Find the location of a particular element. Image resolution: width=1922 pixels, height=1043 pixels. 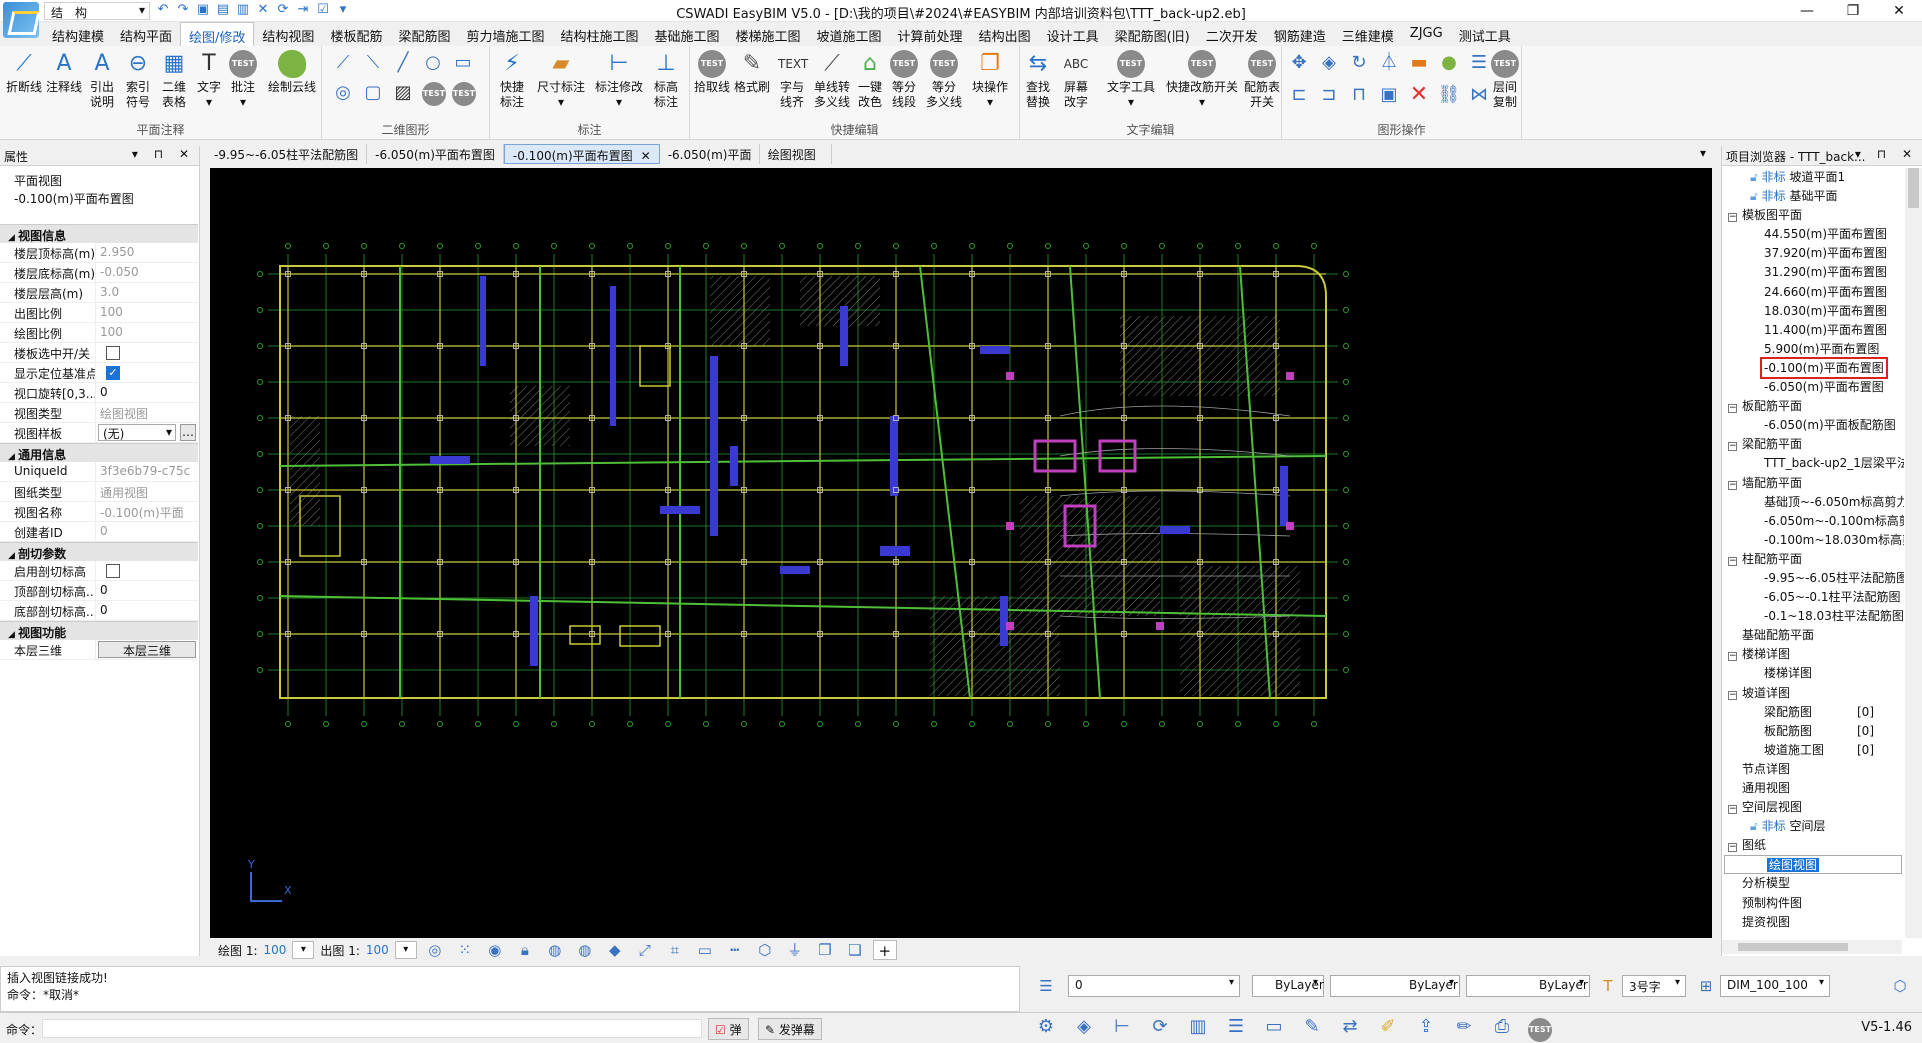

mirror-icon: ⏃ is located at coordinates (1389, 63).